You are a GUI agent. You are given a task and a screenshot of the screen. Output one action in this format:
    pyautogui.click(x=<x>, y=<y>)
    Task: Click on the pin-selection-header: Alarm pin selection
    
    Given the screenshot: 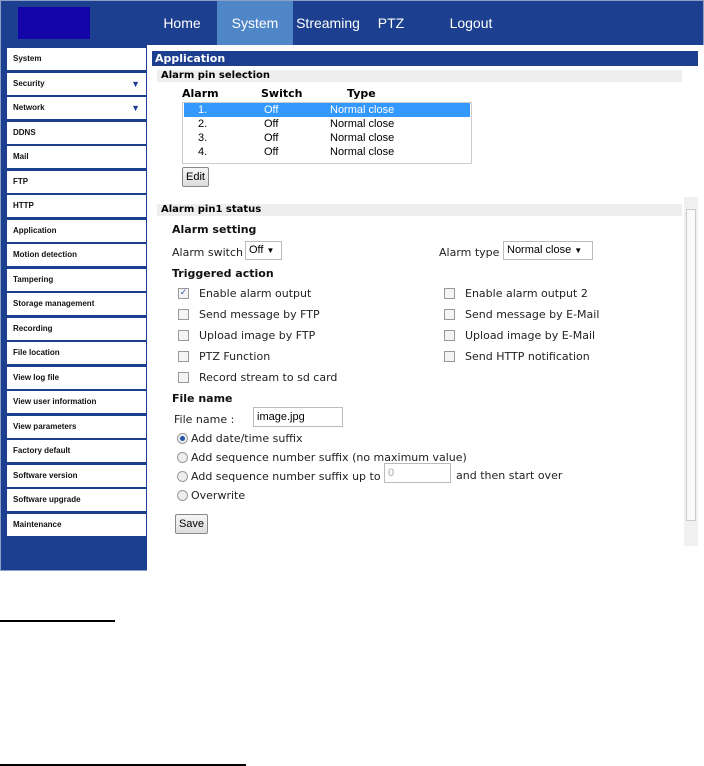 What is the action you would take?
    pyautogui.click(x=419, y=76)
    